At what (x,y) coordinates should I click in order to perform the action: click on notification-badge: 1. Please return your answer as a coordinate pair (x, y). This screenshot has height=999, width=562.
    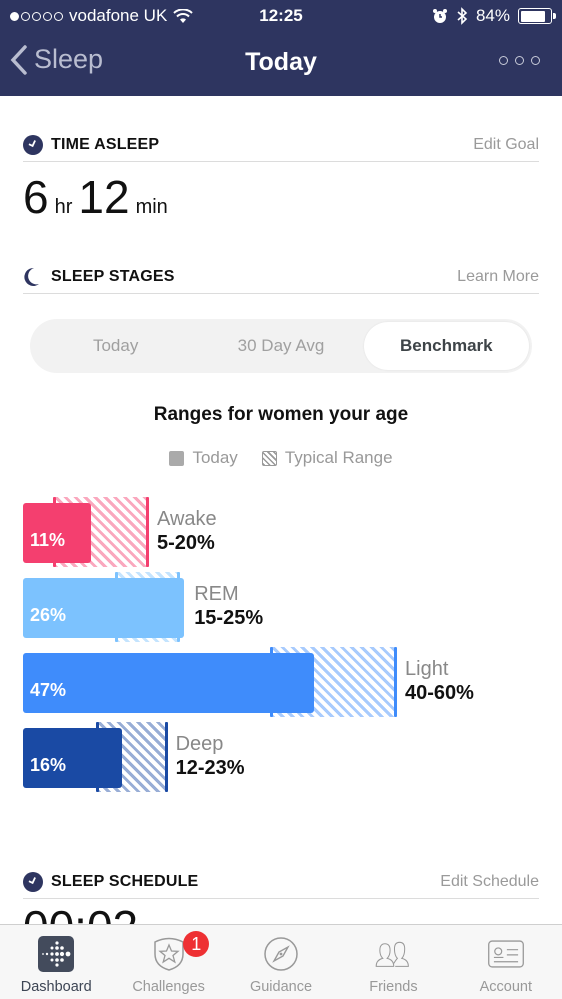
    Looking at the image, I should click on (196, 944).